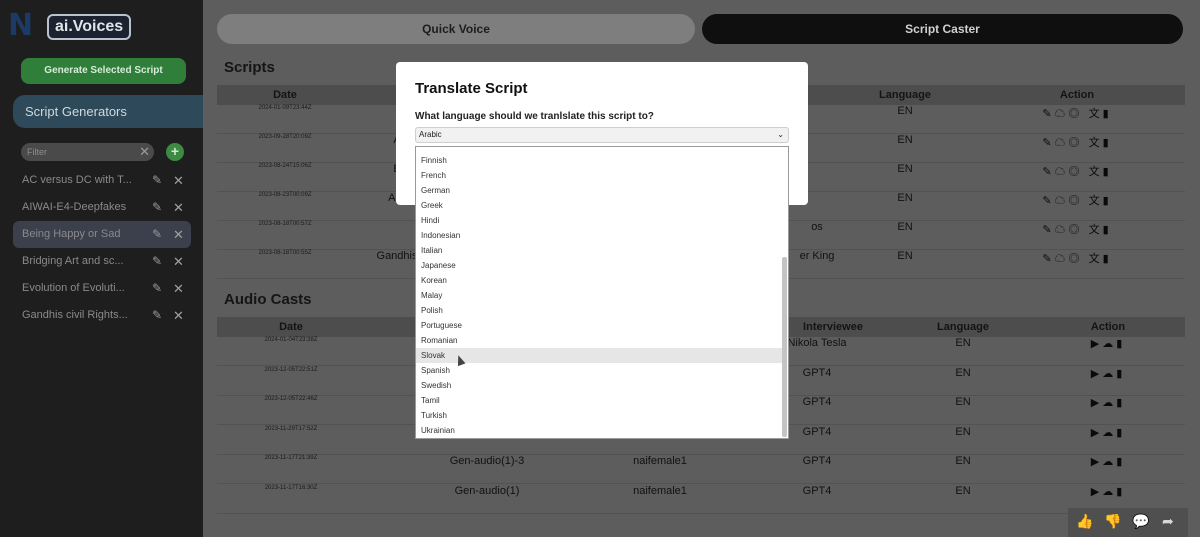 Image resolution: width=1200 pixels, height=537 pixels. What do you see at coordinates (291, 399) in the screenshot?
I see `row-date: 2023-12-05T22:46Z` at bounding box center [291, 399].